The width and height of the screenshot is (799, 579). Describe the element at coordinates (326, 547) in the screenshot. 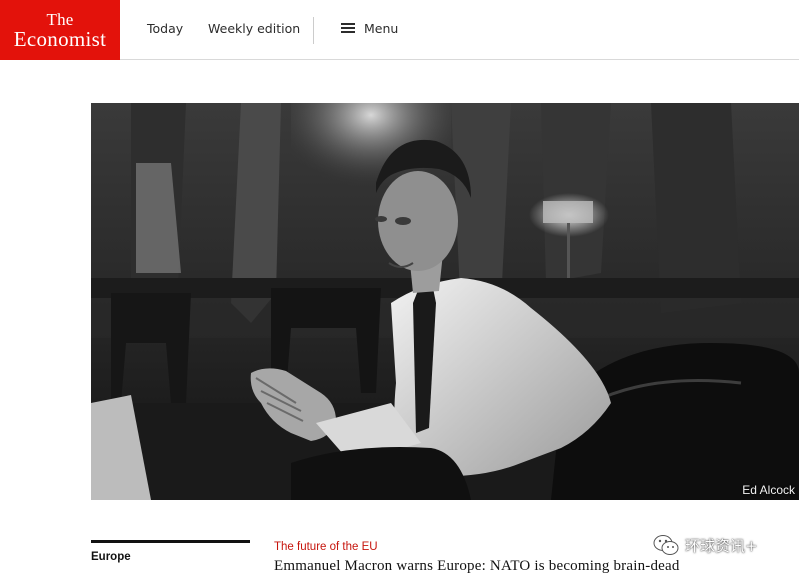

I see `article-flytitle: The future of the EU` at that location.